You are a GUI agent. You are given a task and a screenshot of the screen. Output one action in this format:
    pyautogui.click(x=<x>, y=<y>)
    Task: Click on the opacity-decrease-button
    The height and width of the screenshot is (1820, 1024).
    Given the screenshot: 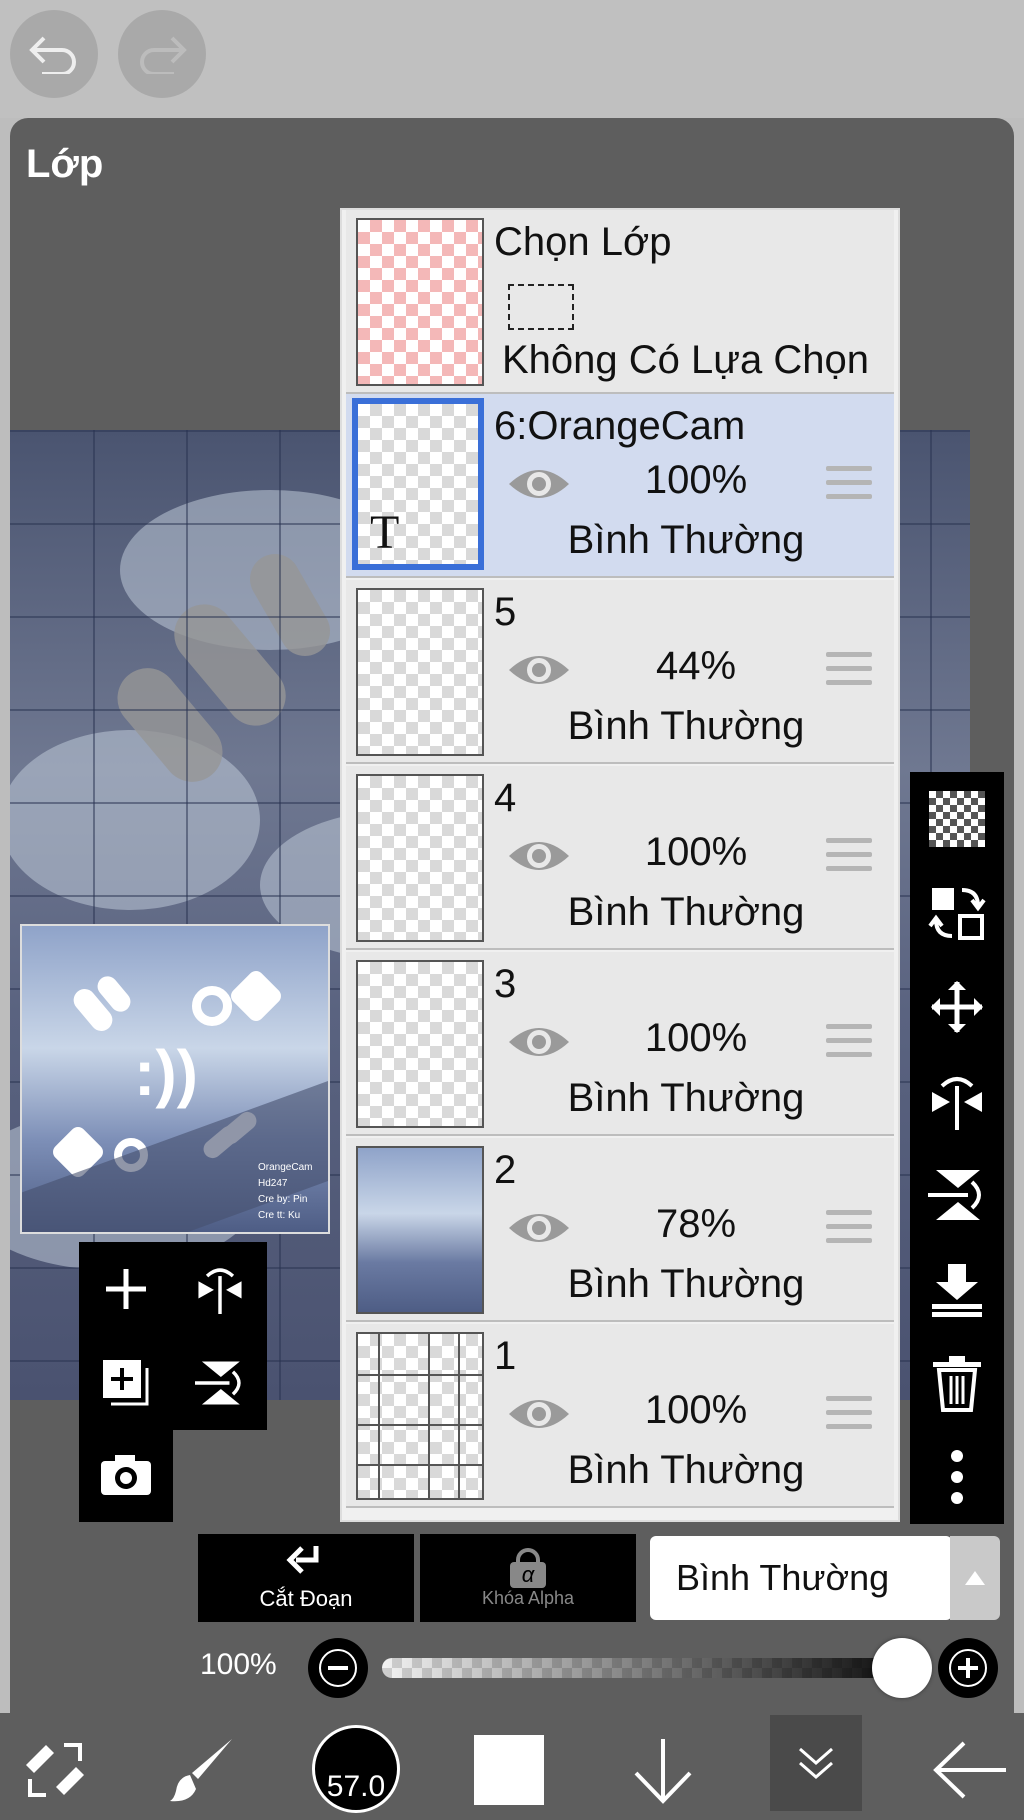 What is the action you would take?
    pyautogui.click(x=338, y=1668)
    